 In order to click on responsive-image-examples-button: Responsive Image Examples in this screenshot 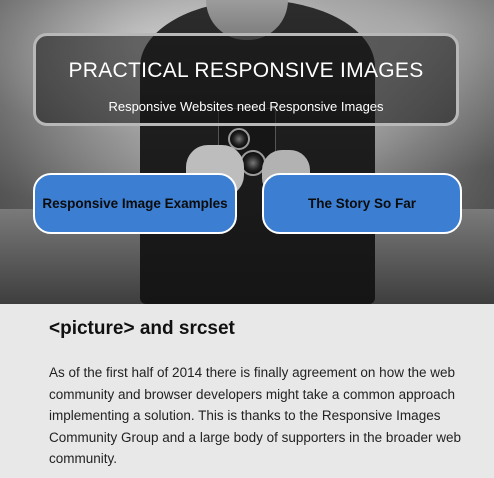, I will do `click(135, 203)`.